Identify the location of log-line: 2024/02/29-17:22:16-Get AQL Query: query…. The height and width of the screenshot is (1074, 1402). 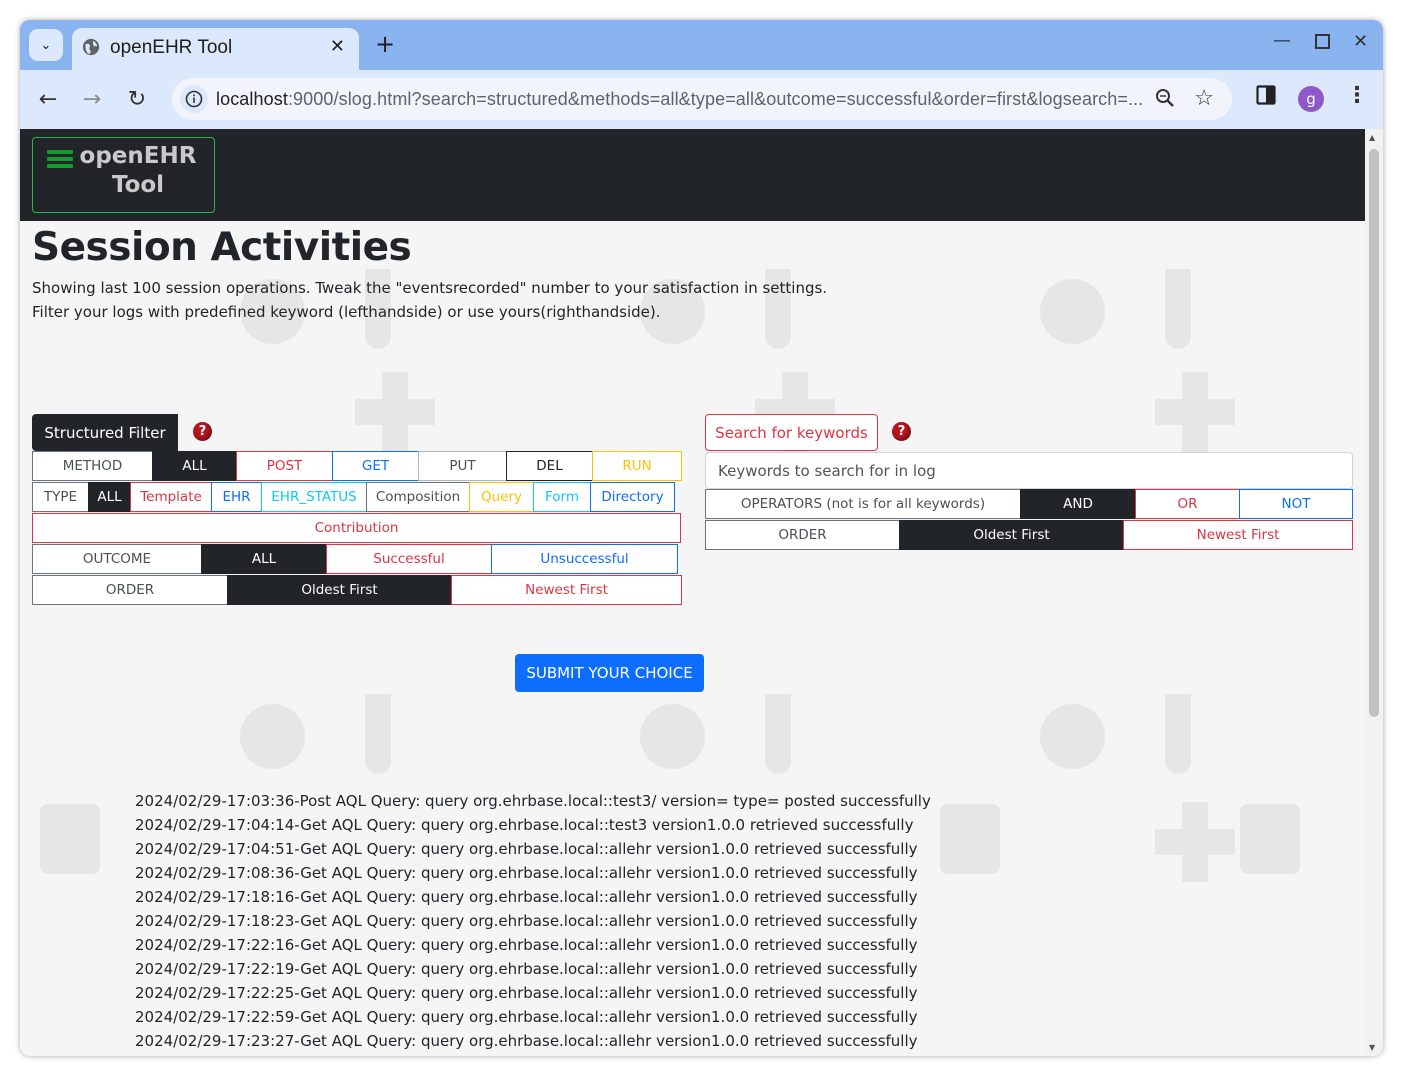
(526, 945).